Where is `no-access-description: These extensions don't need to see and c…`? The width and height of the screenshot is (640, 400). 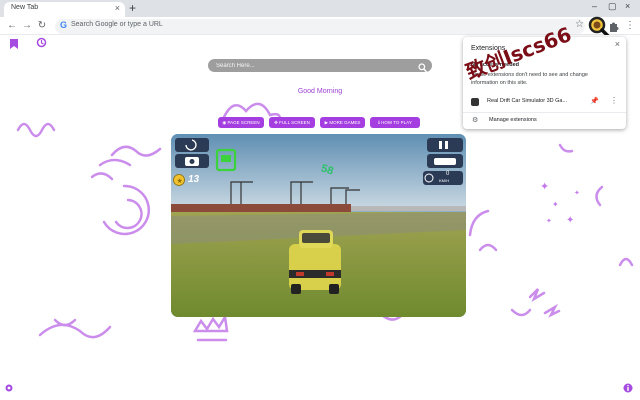 no-access-description: These extensions don't need to see and c… is located at coordinates (529, 79).